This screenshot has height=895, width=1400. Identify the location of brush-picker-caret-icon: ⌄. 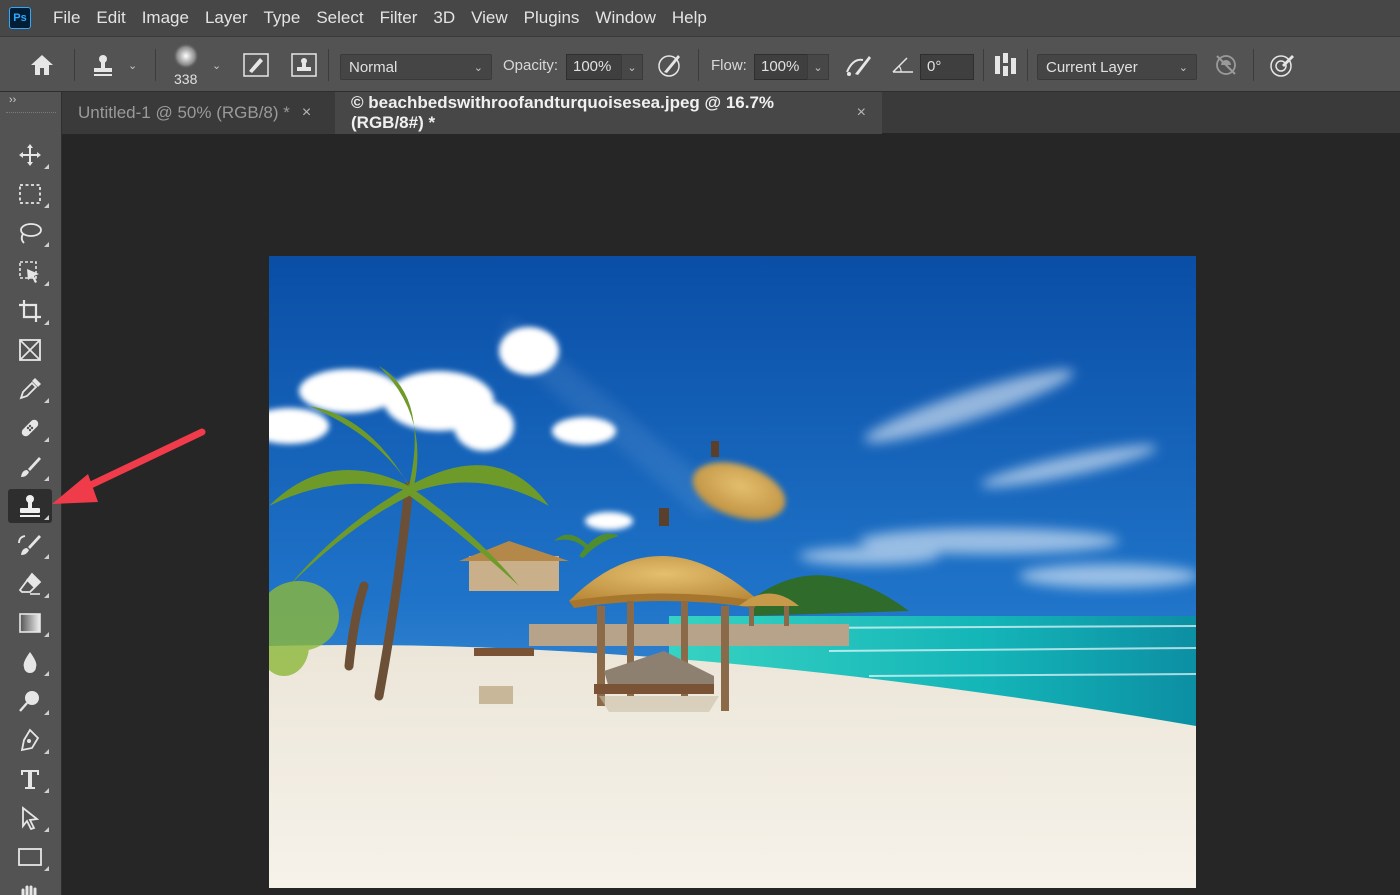
(216, 65).